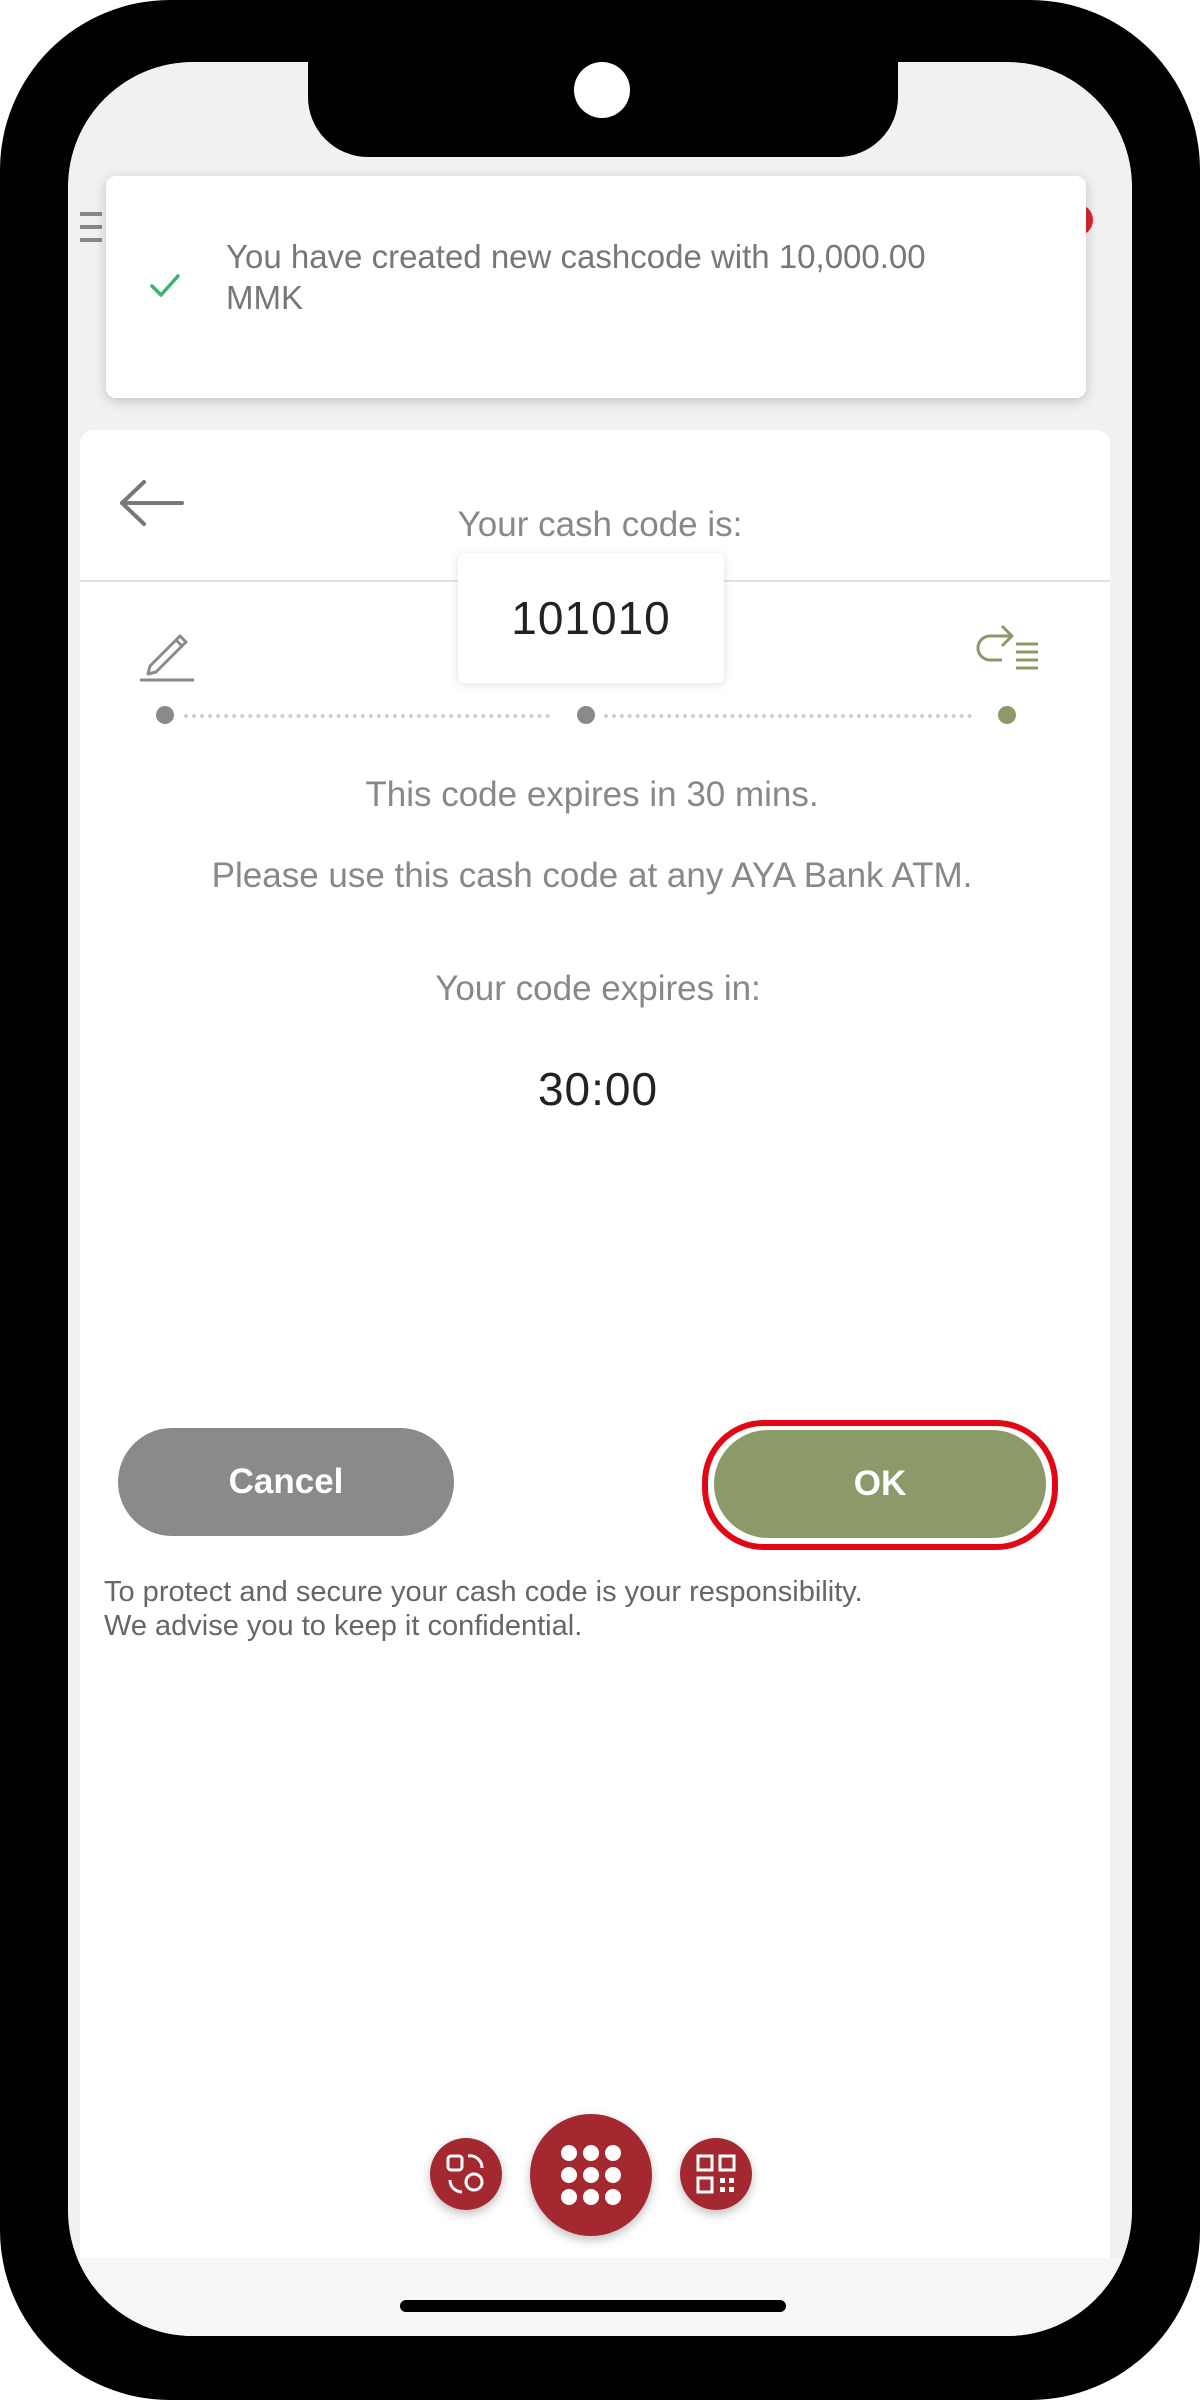  I want to click on apps-grid-icon, so click(591, 2175).